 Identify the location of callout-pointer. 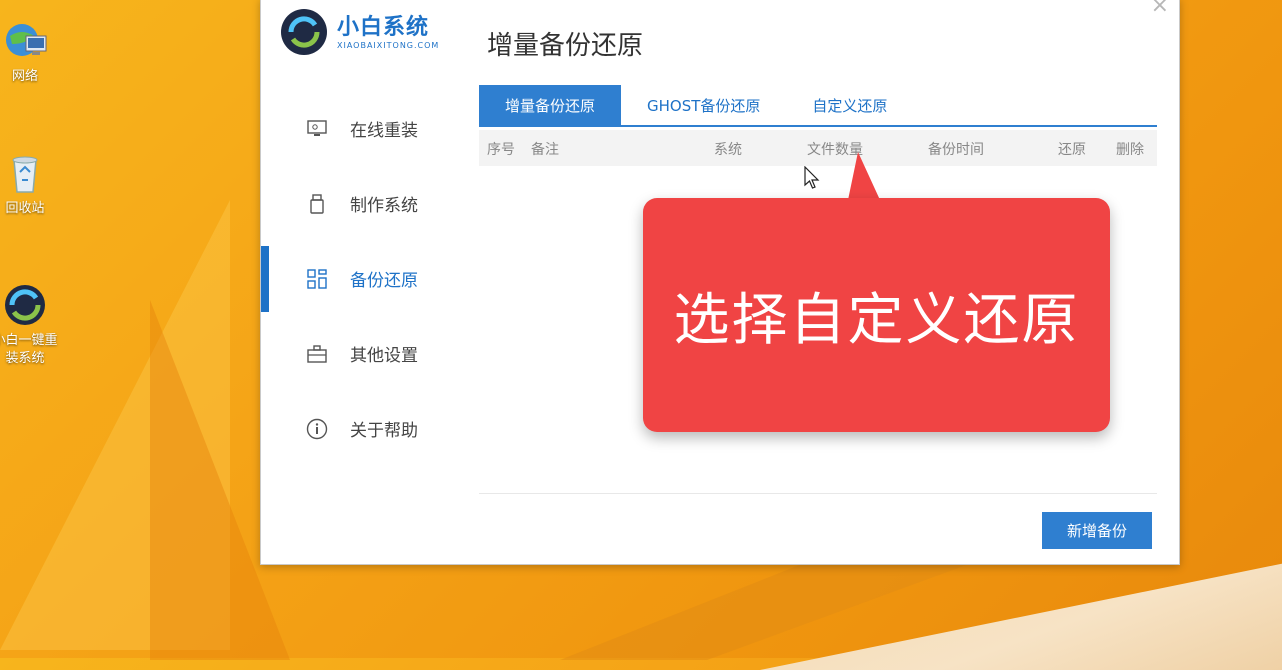
(864, 176).